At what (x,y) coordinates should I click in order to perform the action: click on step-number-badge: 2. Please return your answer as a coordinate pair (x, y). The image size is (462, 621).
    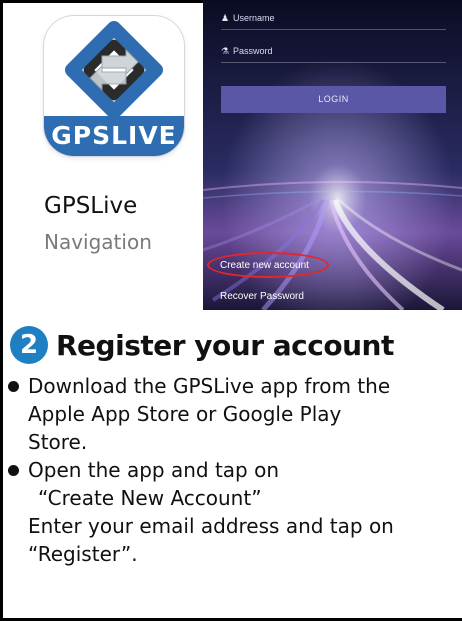
    Looking at the image, I should click on (29, 345).